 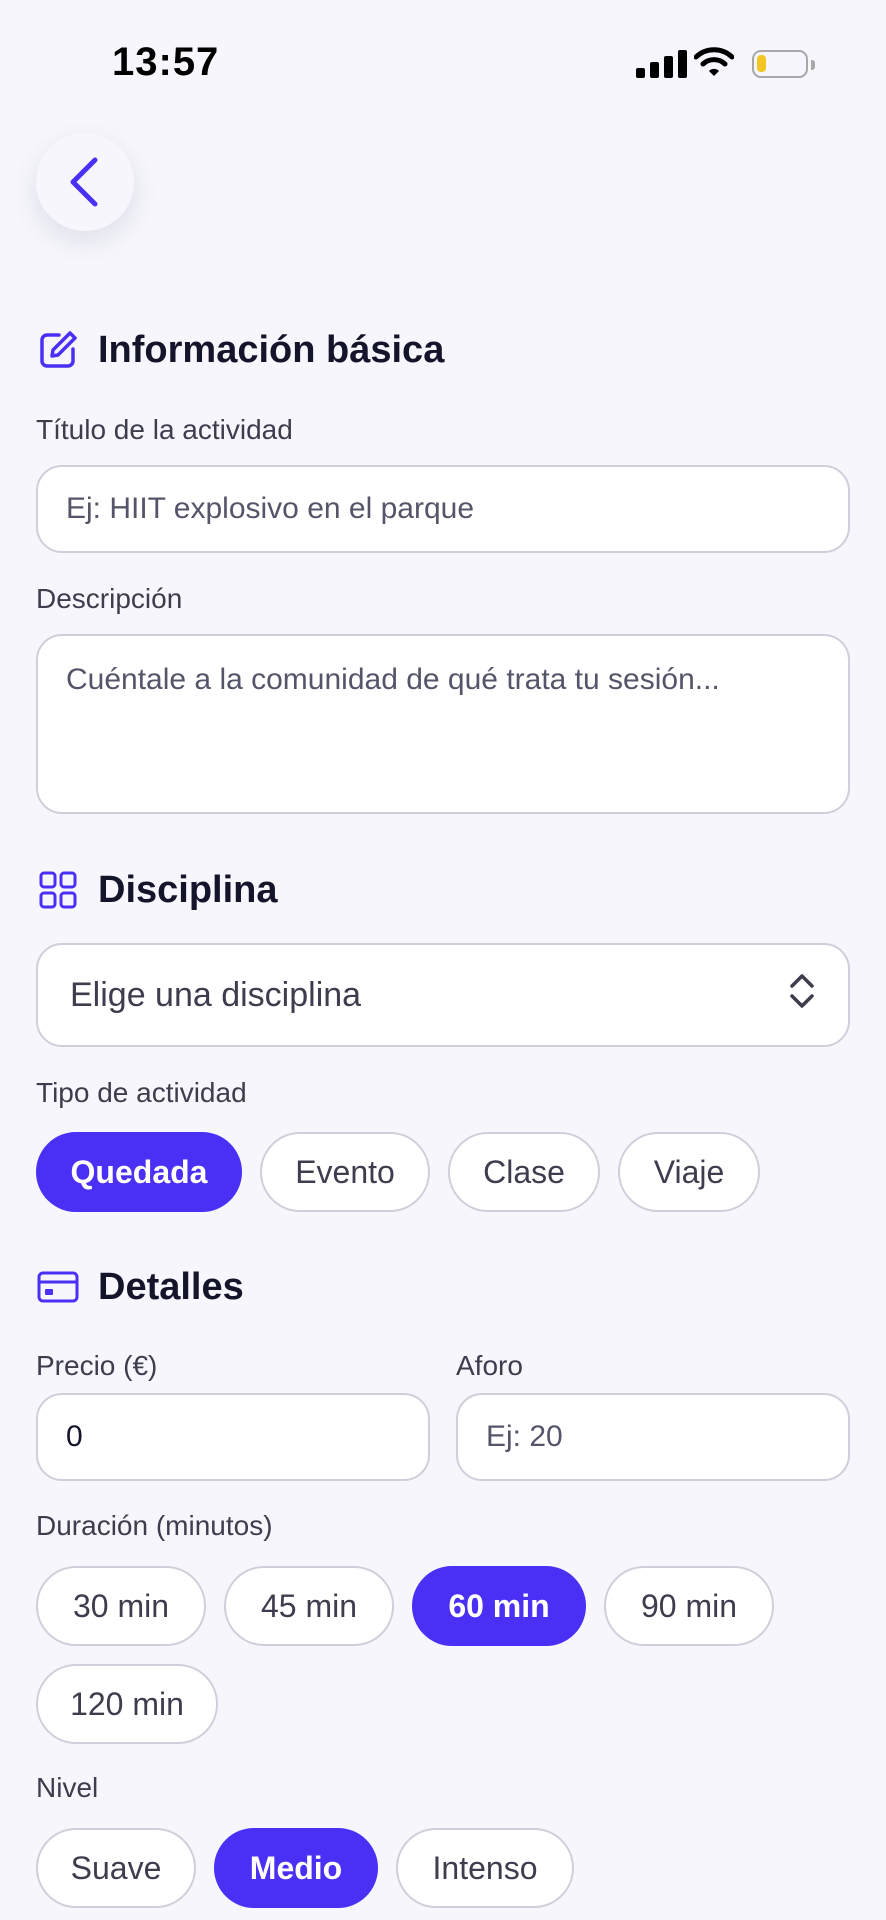 I want to click on back-button, so click(x=85, y=182).